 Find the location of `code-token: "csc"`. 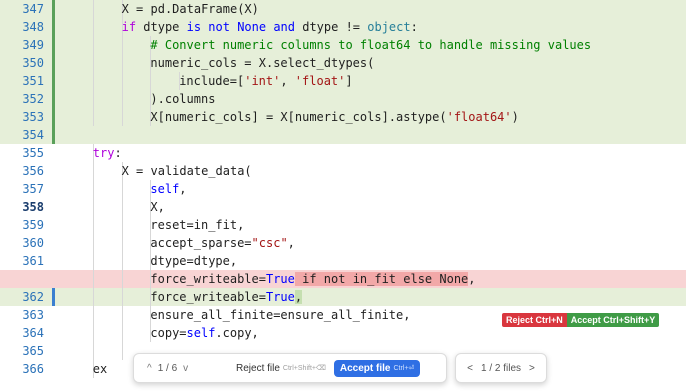

code-token: "csc" is located at coordinates (269, 243).